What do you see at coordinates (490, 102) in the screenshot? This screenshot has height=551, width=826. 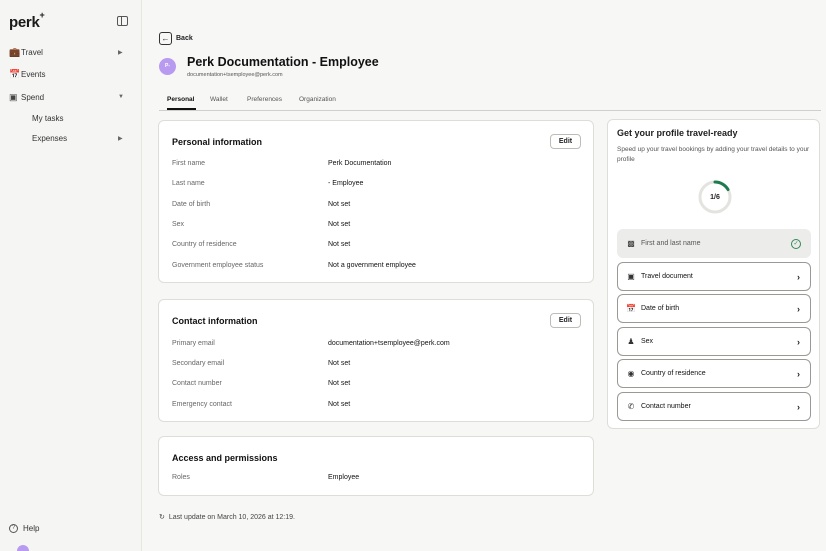 I see `tab-bar: Personal Wallet Preferences Organization` at bounding box center [490, 102].